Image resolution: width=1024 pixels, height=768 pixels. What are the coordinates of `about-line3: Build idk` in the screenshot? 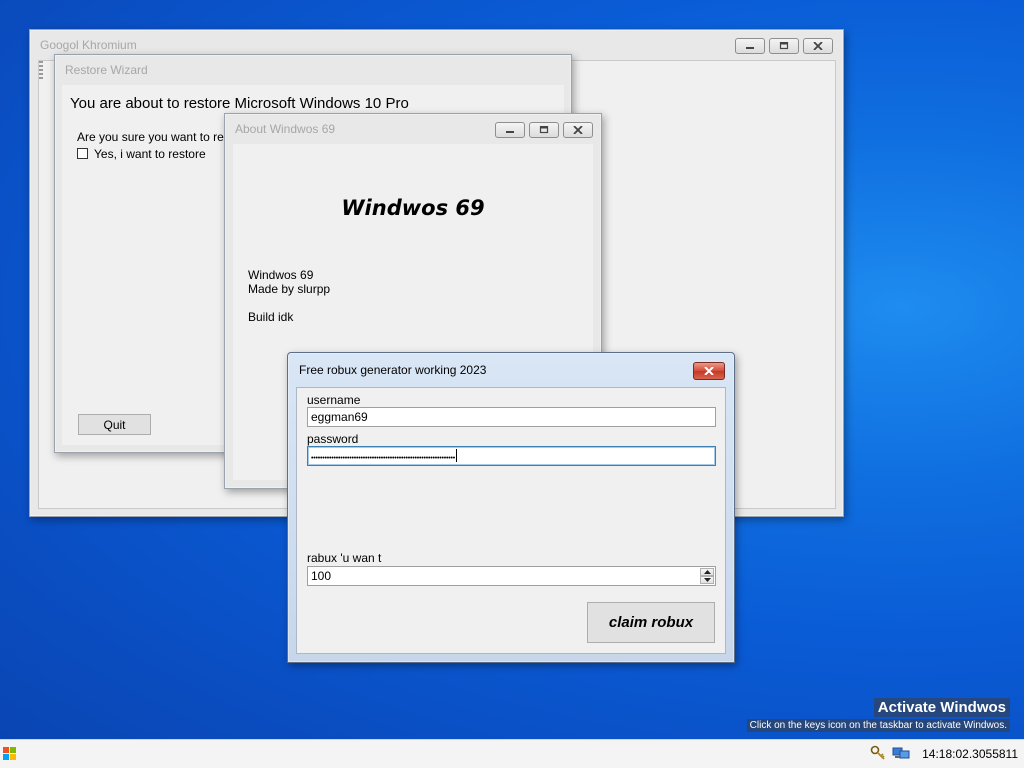 It's located at (271, 317).